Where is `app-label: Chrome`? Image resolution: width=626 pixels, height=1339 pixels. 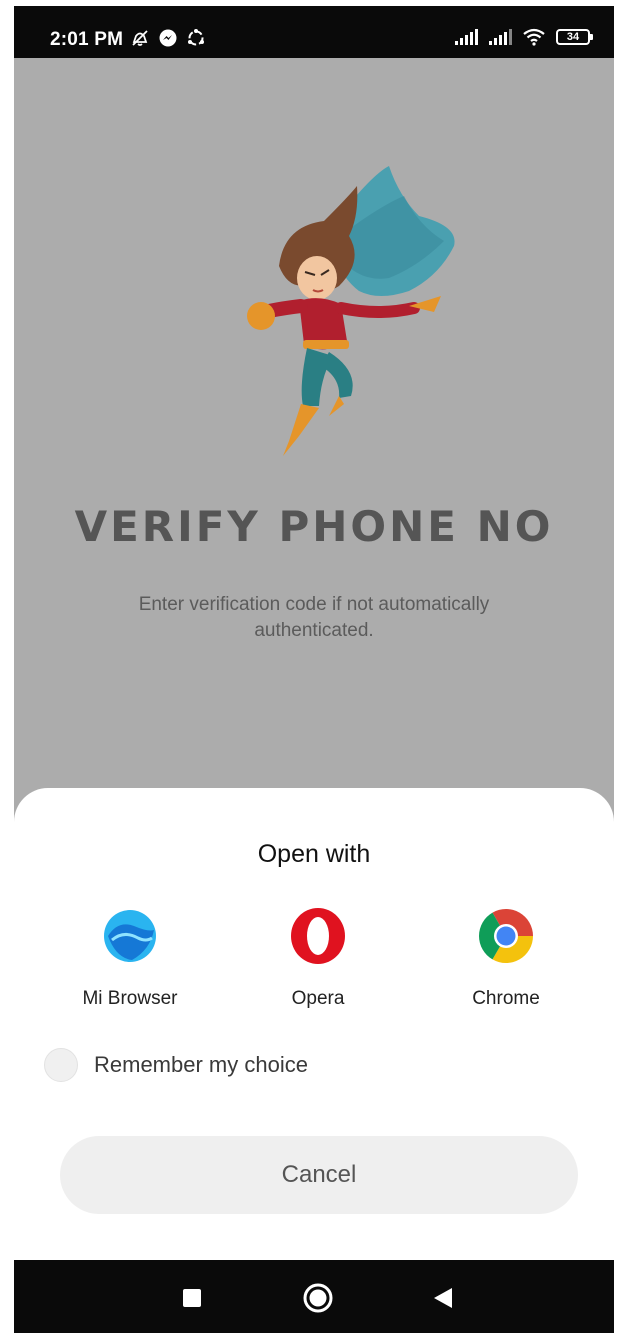 app-label: Chrome is located at coordinates (506, 998).